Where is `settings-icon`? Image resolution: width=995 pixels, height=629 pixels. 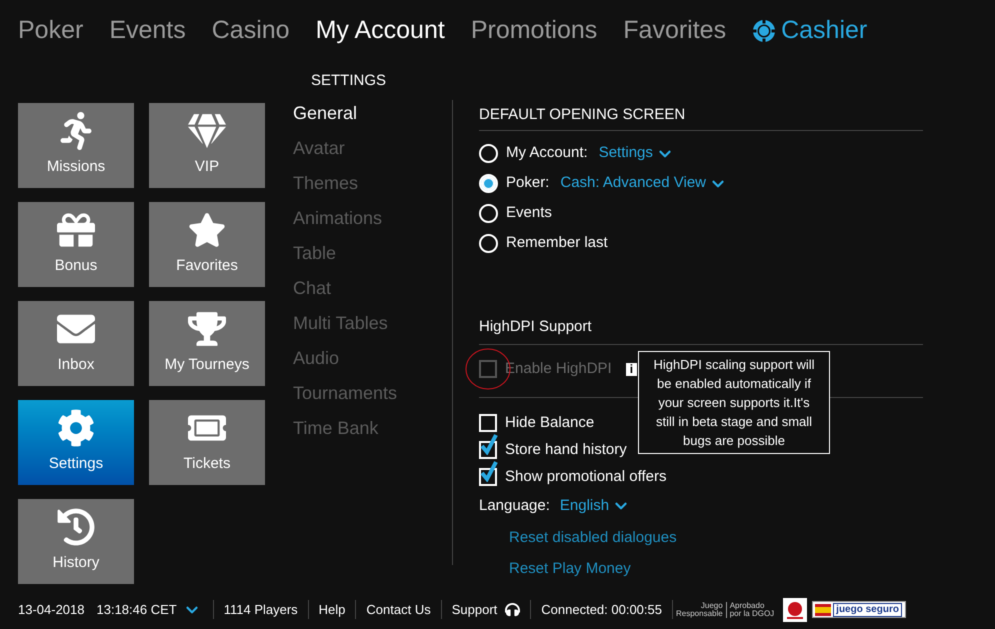 settings-icon is located at coordinates (76, 428).